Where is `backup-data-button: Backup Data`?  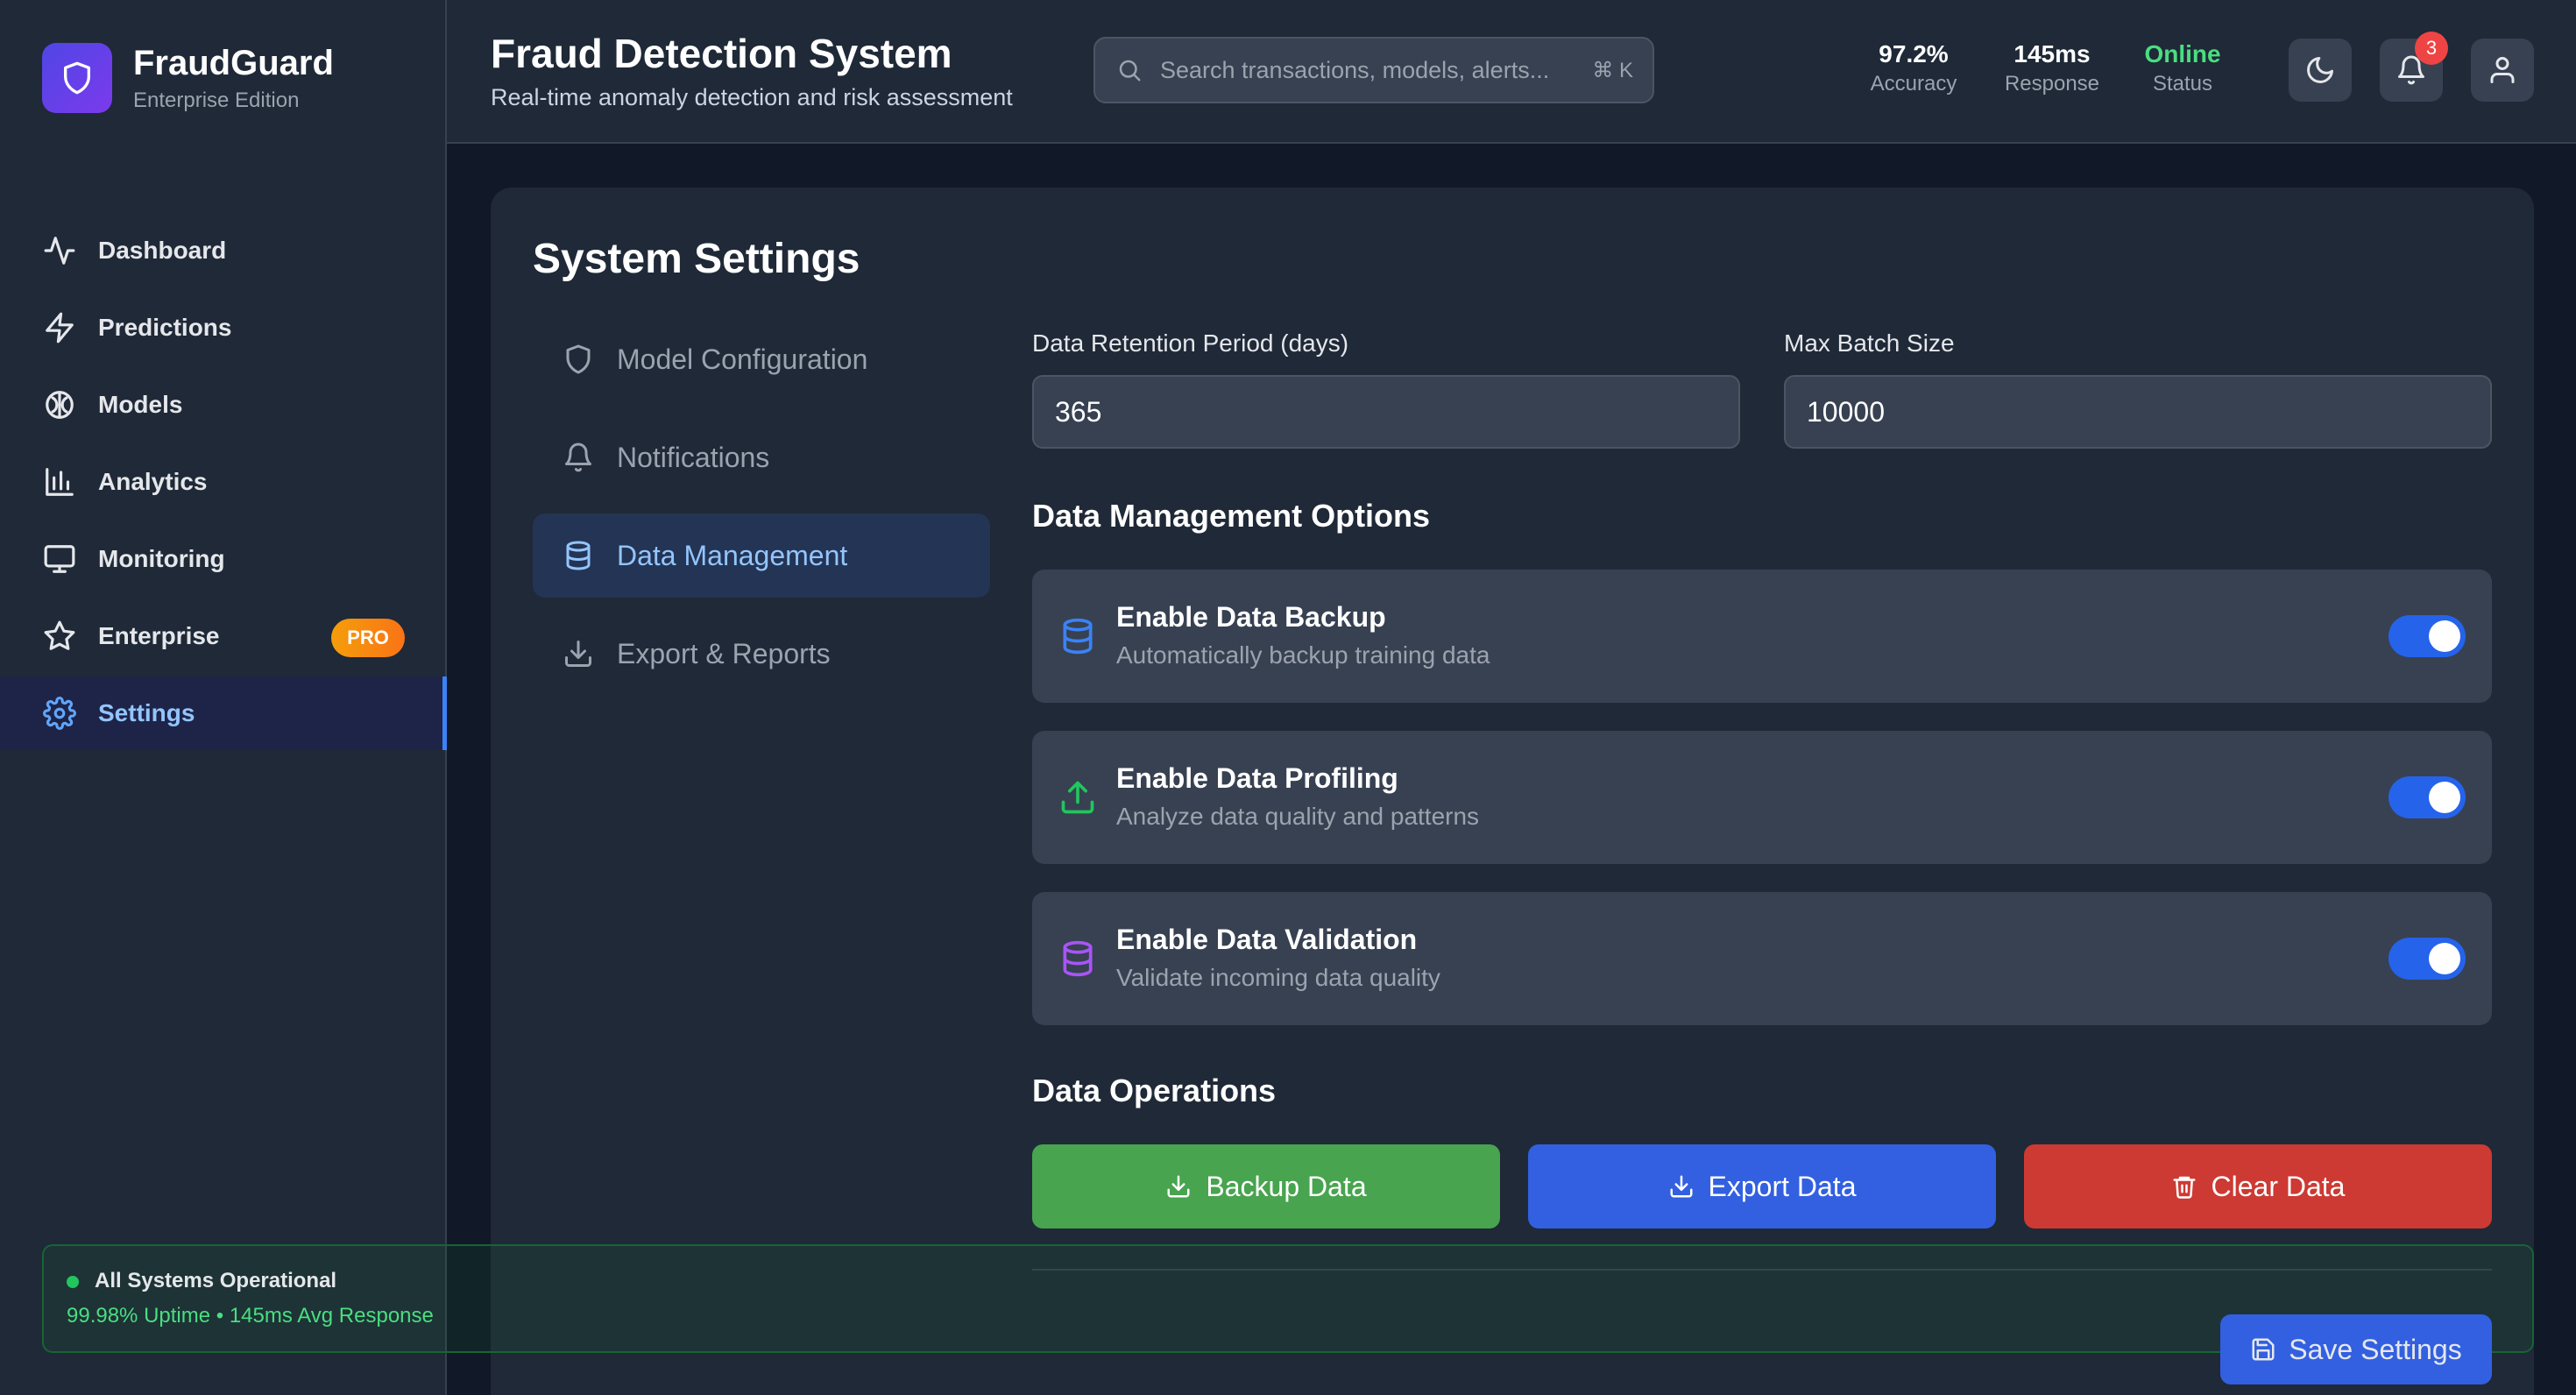
backup-data-button: Backup Data is located at coordinates (1266, 1186).